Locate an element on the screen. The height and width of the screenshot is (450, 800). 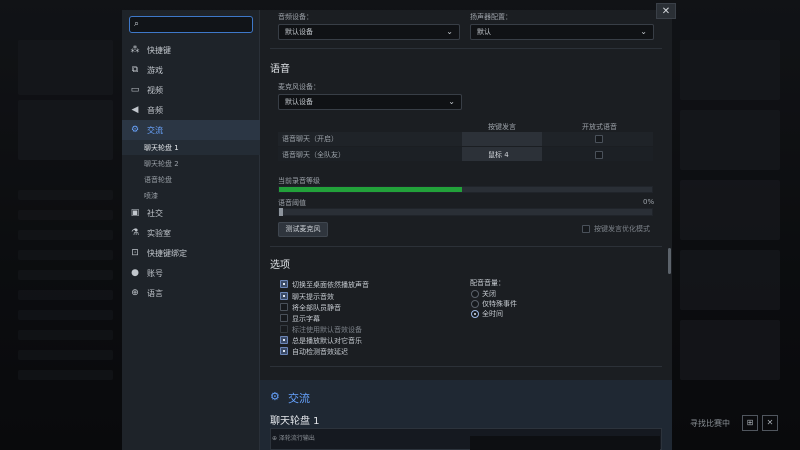
sidebar-item-label: 游戏 is located at coordinates (155, 70).